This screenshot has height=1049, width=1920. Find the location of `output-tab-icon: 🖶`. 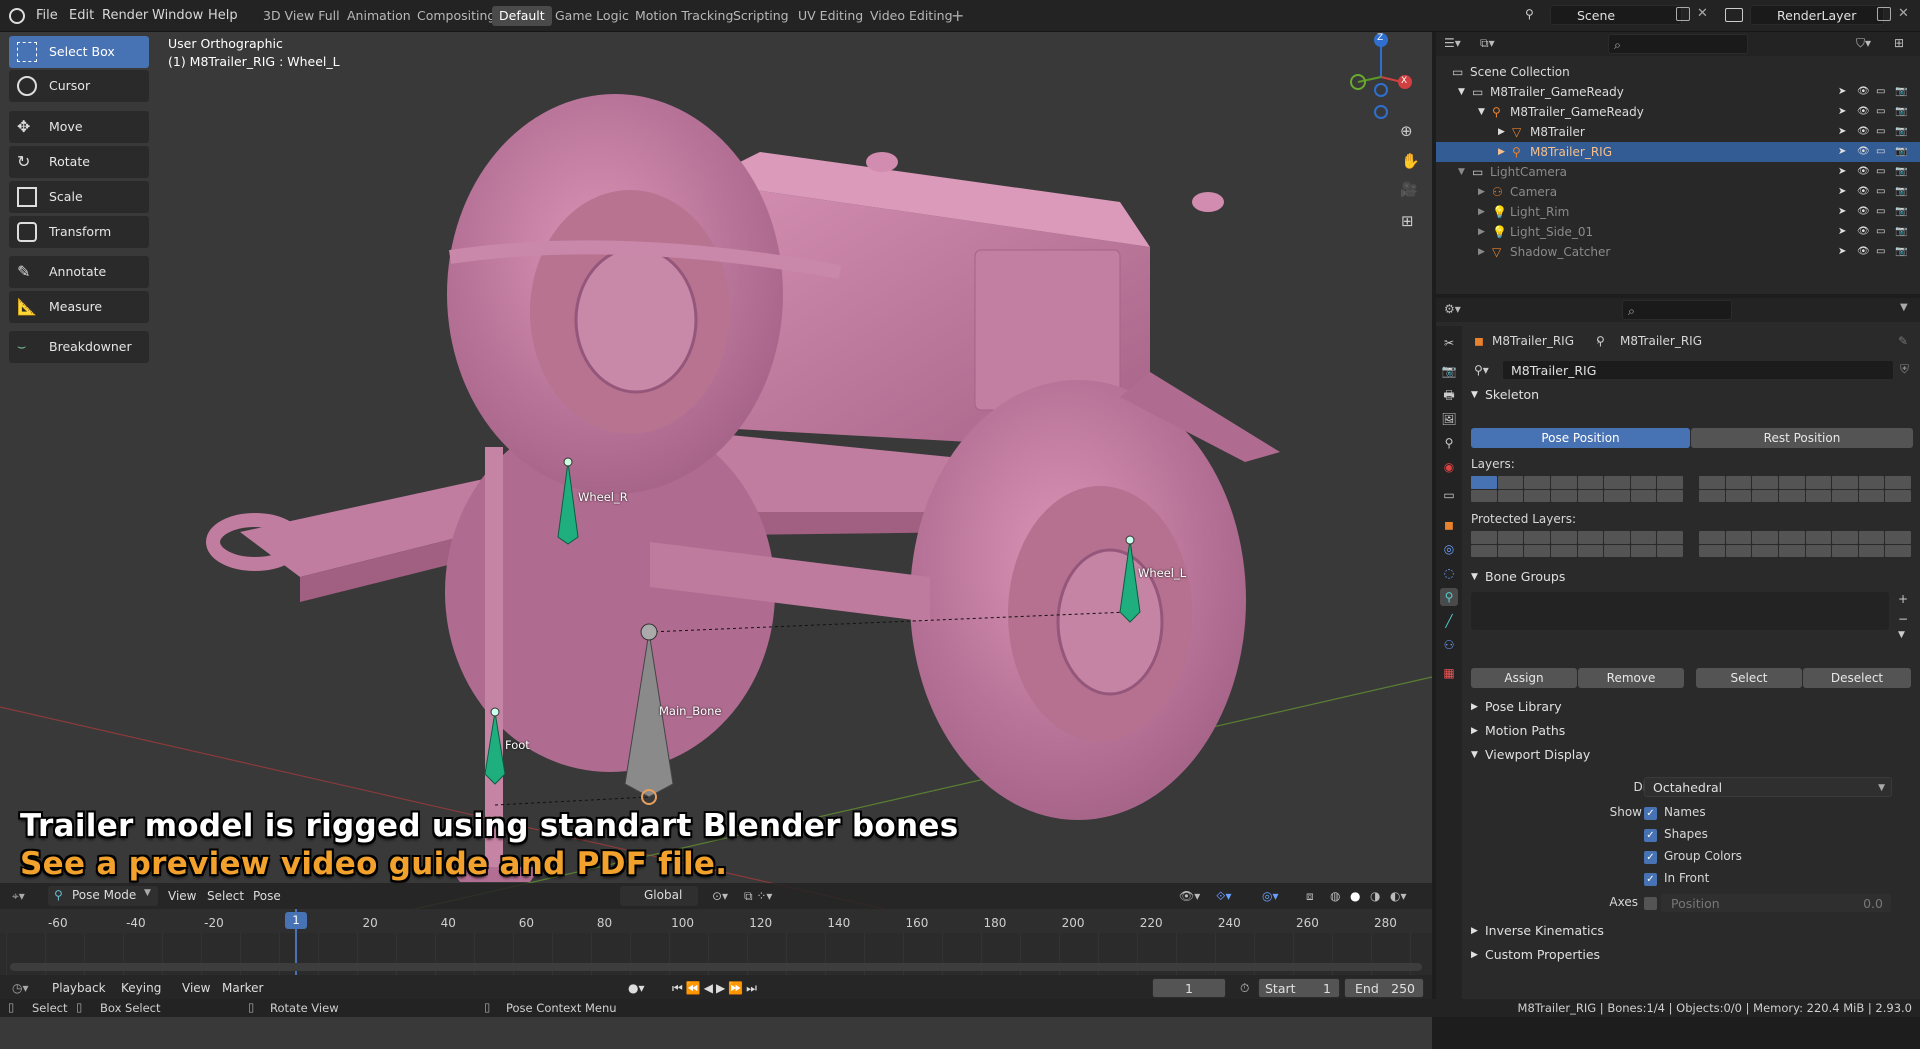

output-tab-icon: 🖶 is located at coordinates (1449, 395).